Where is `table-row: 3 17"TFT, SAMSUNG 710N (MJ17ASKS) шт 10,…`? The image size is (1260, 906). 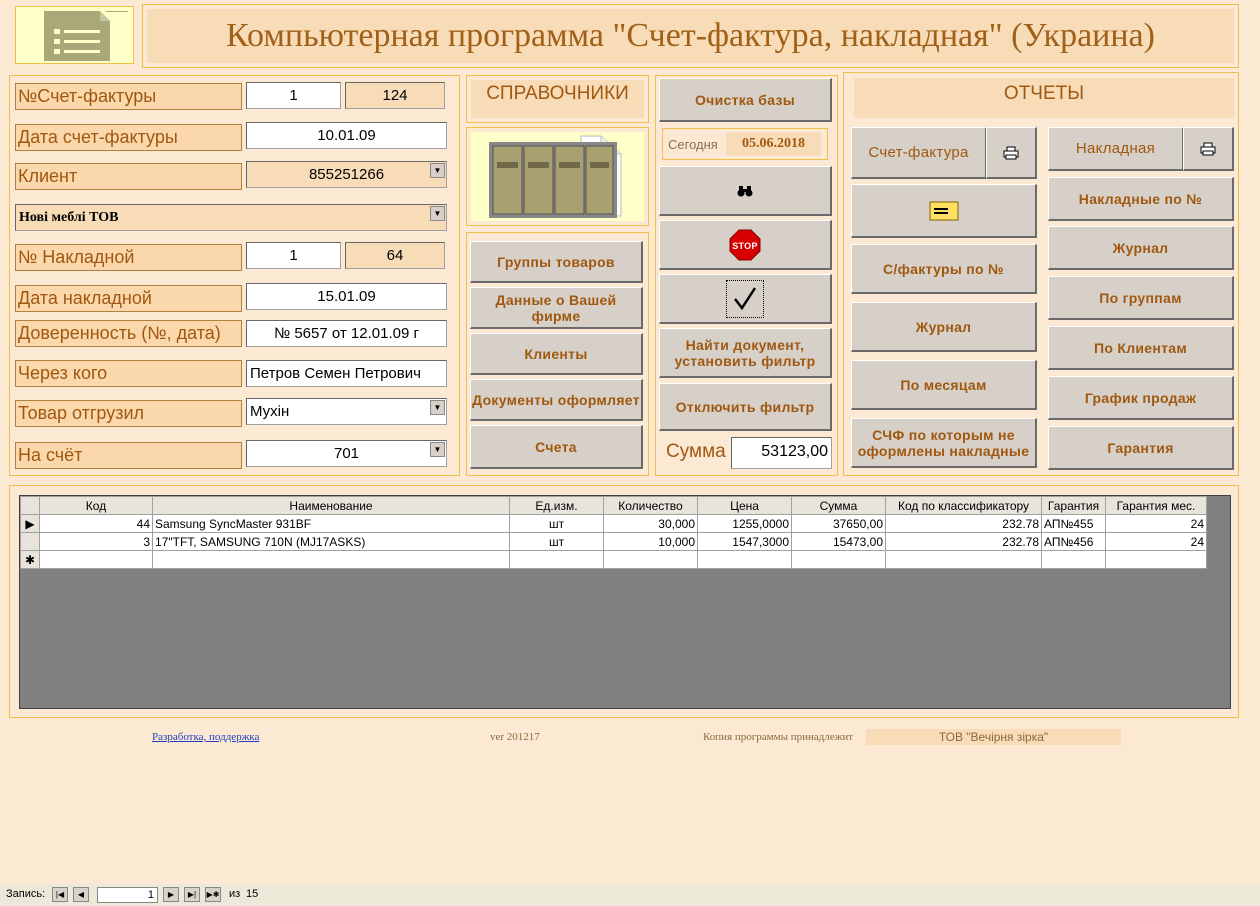 table-row: 3 17"TFT, SAMSUNG 710N (MJ17ASKS) шт 10,… is located at coordinates (613, 541).